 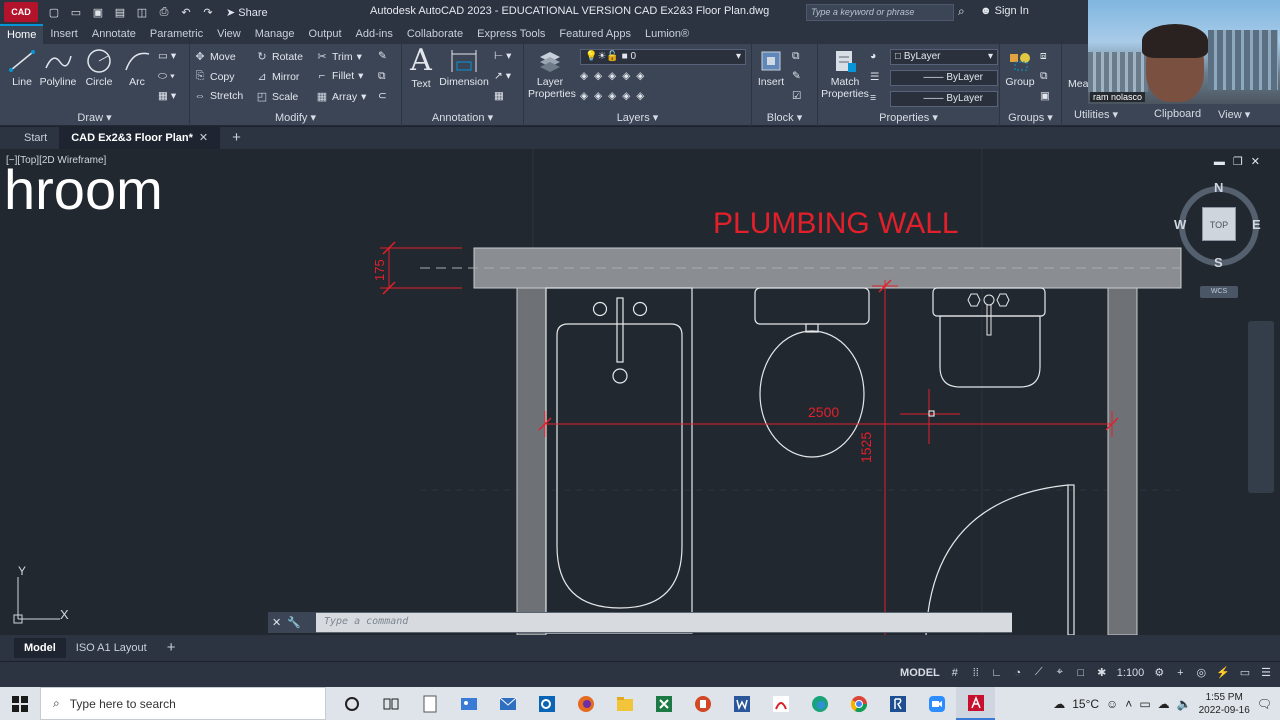 What do you see at coordinates (229, 34) in the screenshot?
I see `tab-view: View` at bounding box center [229, 34].